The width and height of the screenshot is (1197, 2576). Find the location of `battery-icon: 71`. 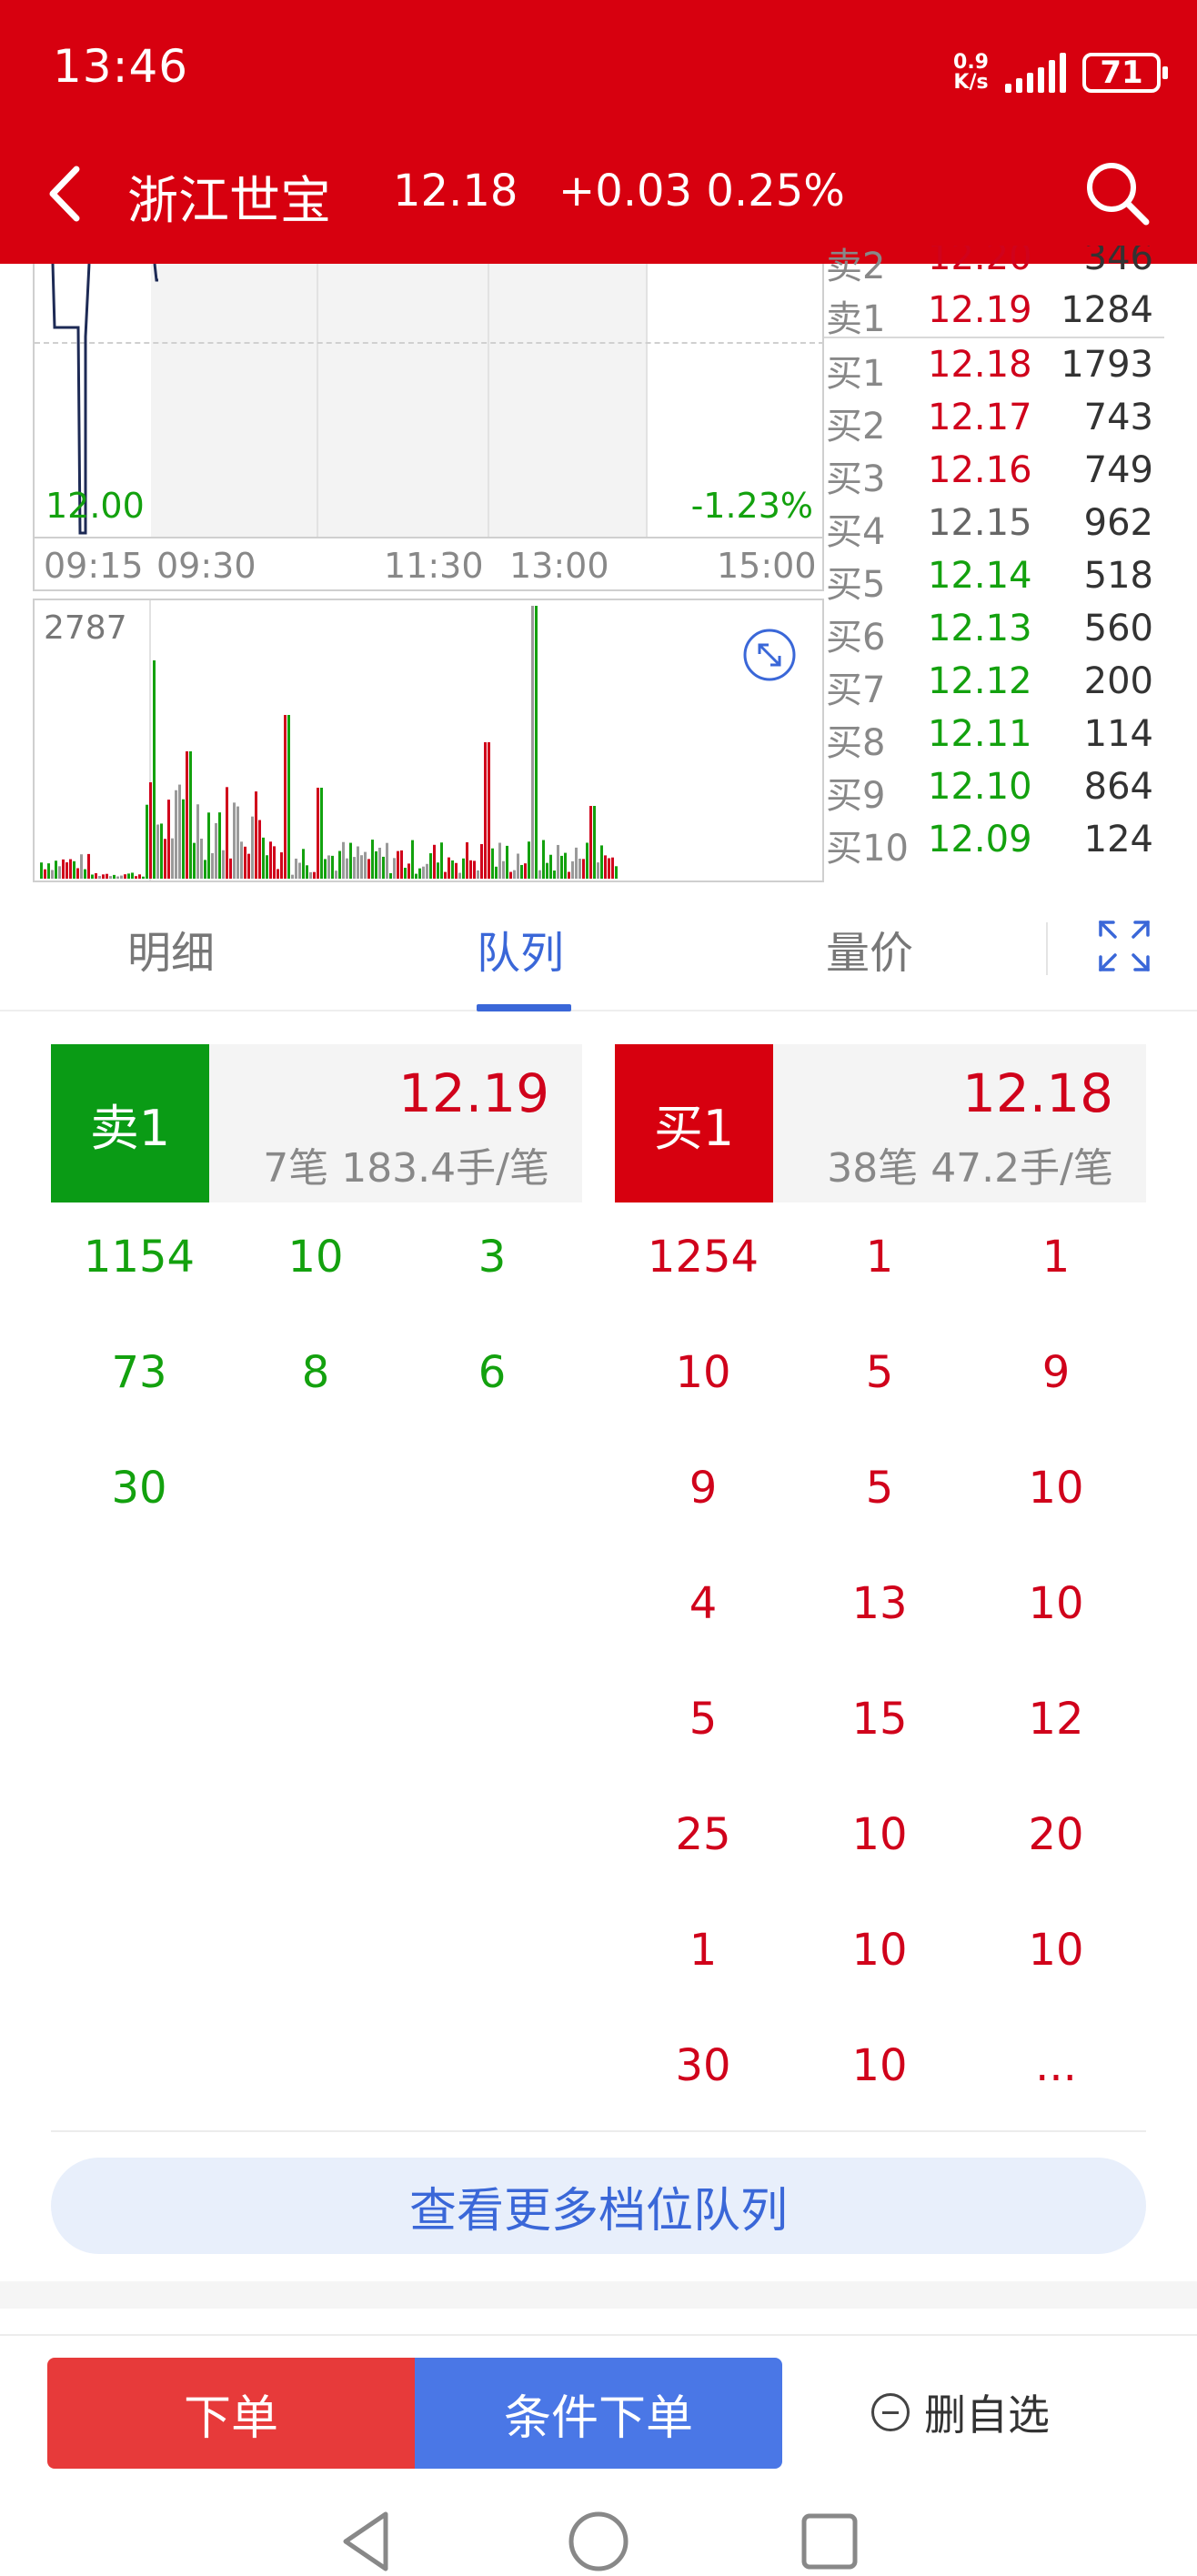

battery-icon: 71 is located at coordinates (1125, 73).